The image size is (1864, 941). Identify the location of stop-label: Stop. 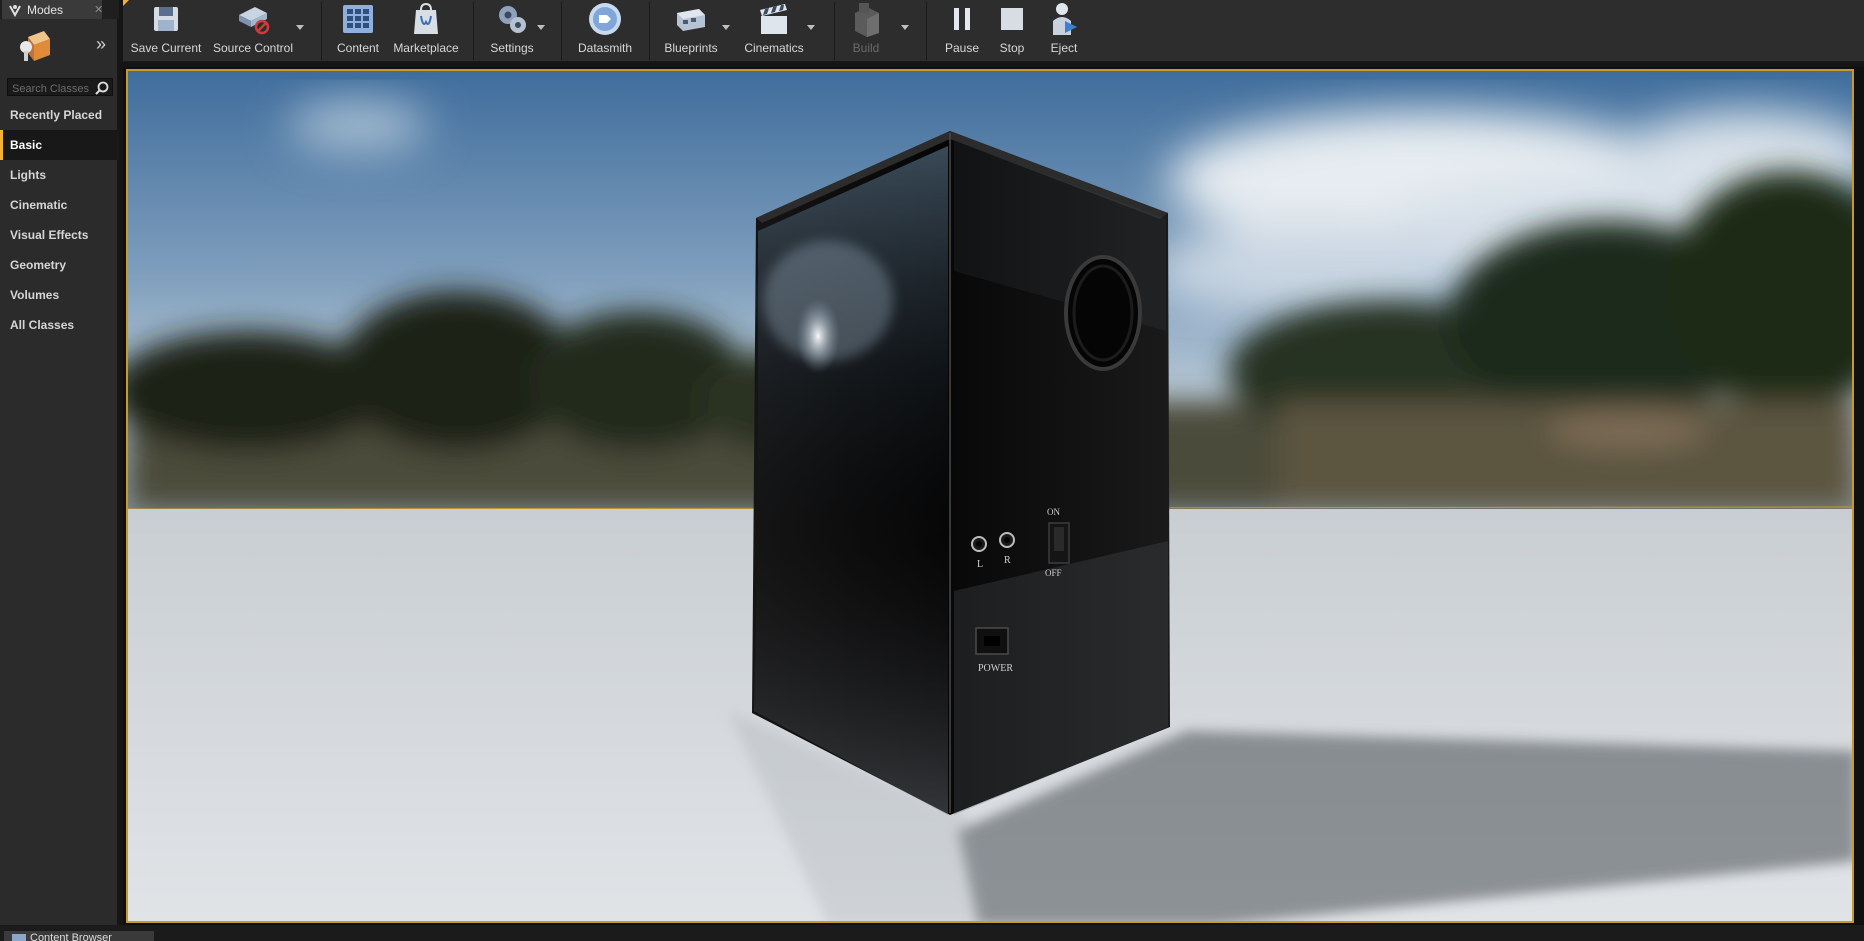
(1012, 48).